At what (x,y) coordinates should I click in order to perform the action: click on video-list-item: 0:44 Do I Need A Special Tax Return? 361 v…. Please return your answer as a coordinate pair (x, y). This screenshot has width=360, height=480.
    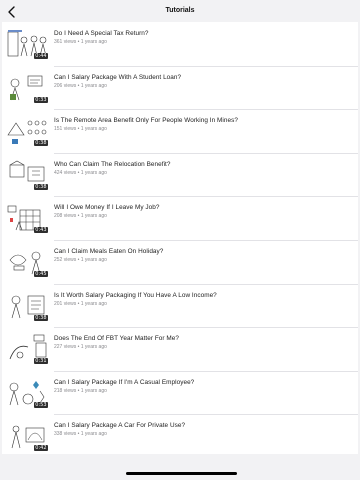
    Looking at the image, I should click on (180, 44).